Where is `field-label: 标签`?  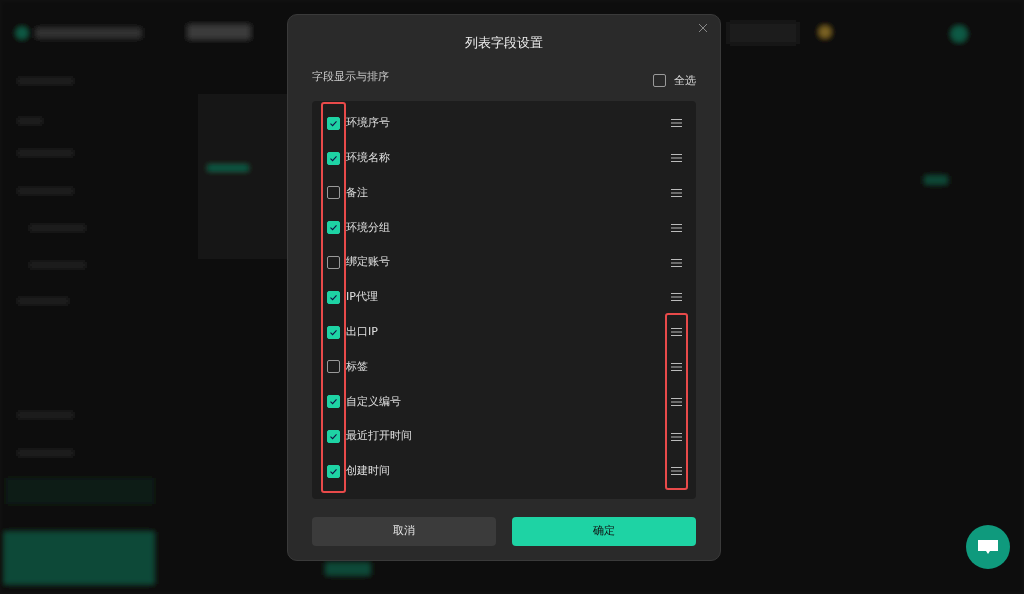
field-label: 标签 is located at coordinates (357, 366).